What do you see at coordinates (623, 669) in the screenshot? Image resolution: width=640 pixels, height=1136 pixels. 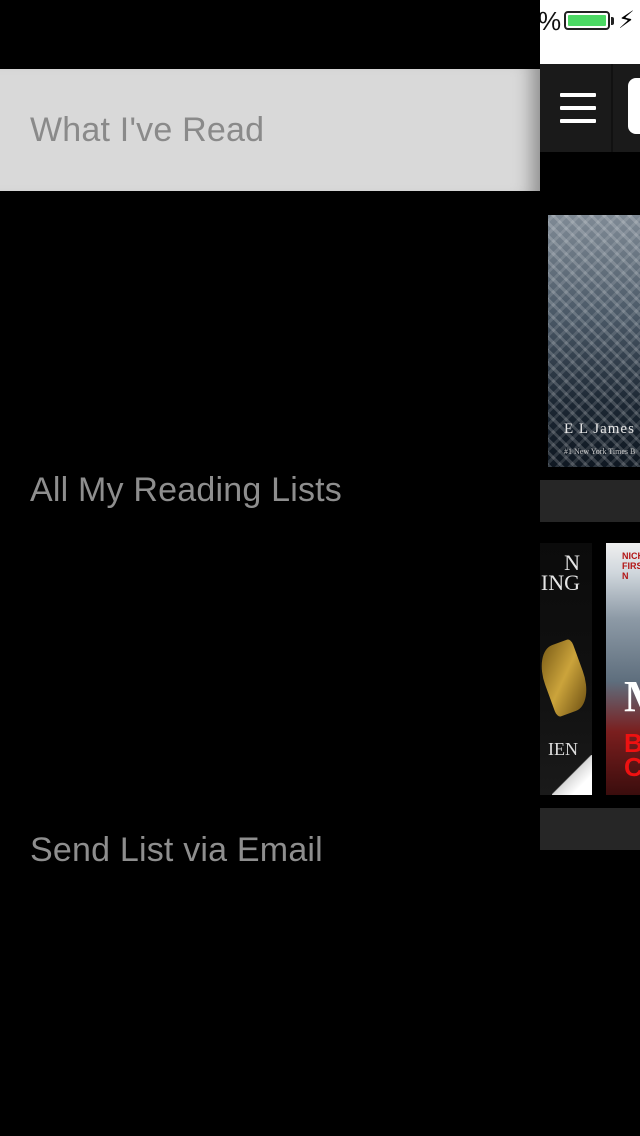 I see `book-cover: NICH FIRST N M B C` at bounding box center [623, 669].